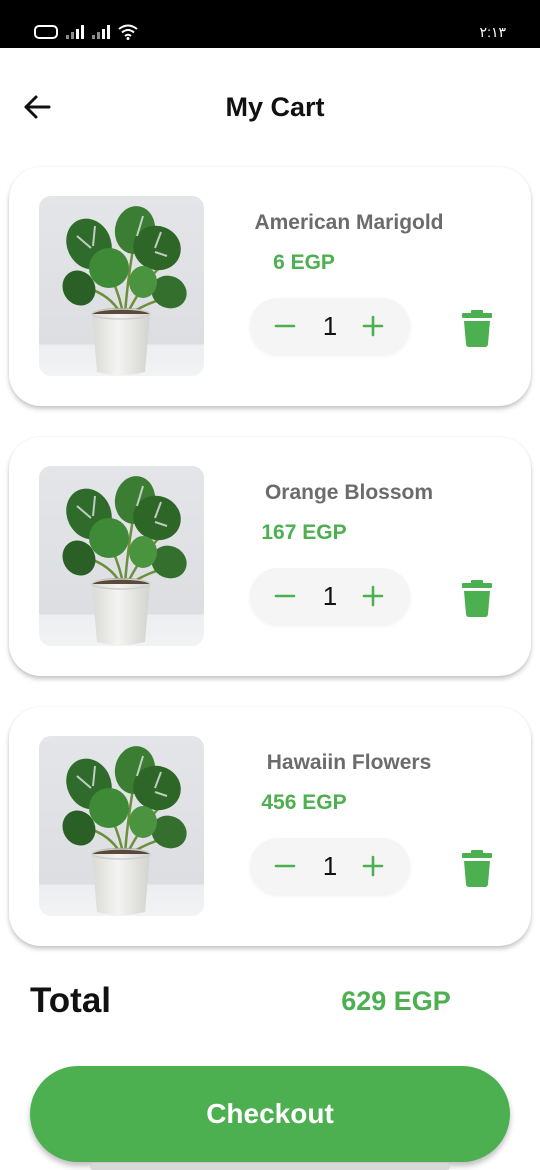 This screenshot has width=540, height=1170. I want to click on total-value: 629 EGP, so click(396, 1001).